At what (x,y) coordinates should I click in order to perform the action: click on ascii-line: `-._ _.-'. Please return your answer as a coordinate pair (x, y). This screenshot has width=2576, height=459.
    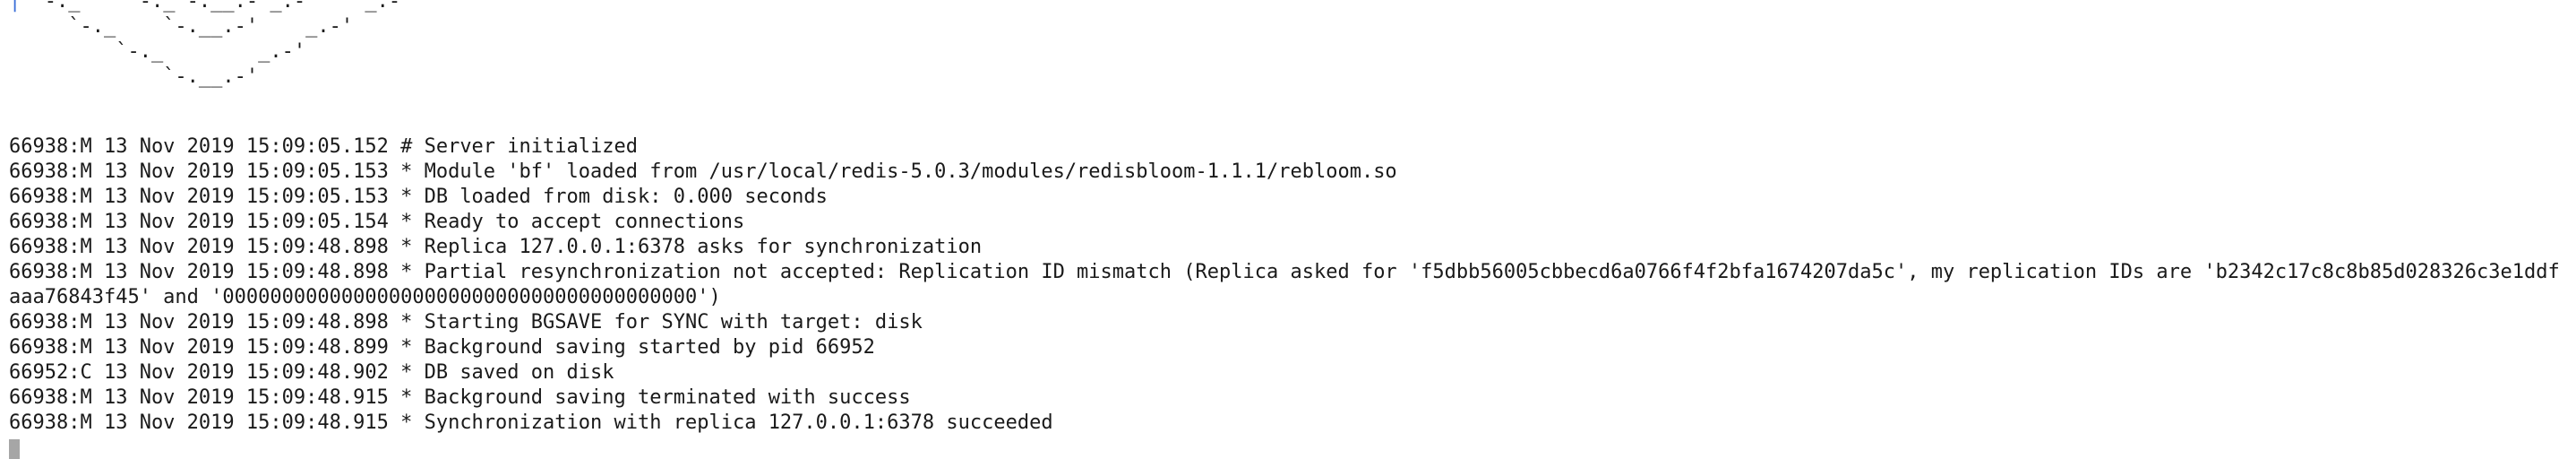
    Looking at the image, I should click on (157, 52).